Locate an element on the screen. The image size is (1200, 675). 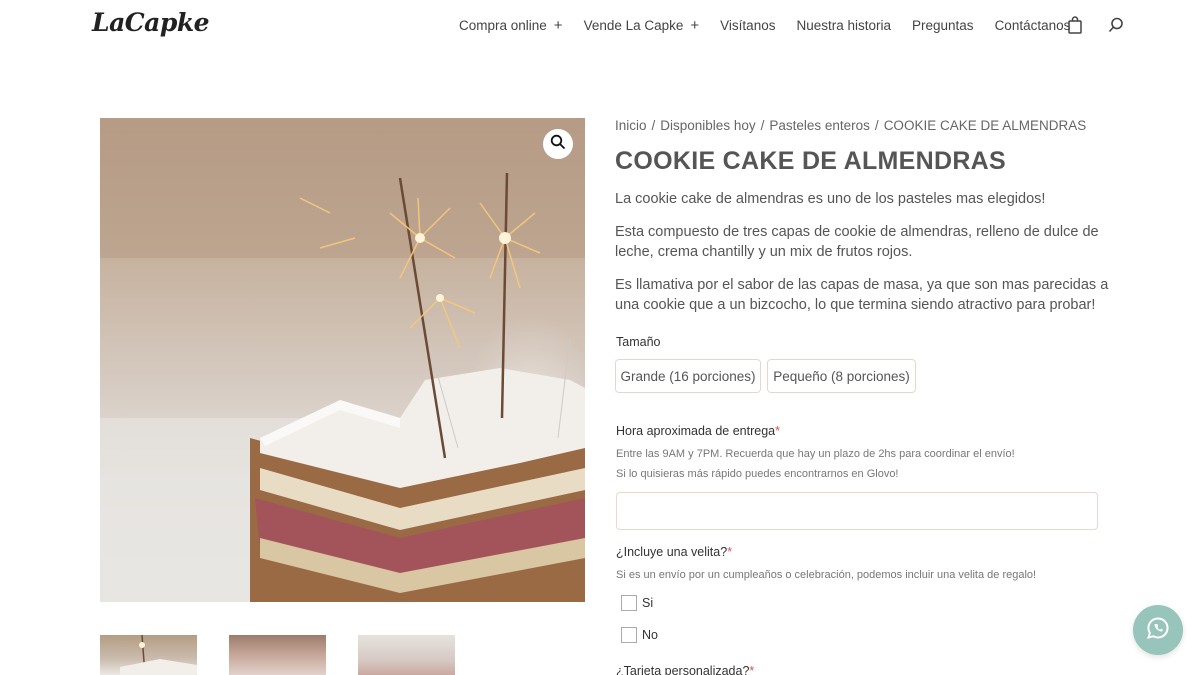
nav-compra-online: Compra online + is located at coordinates (511, 25).